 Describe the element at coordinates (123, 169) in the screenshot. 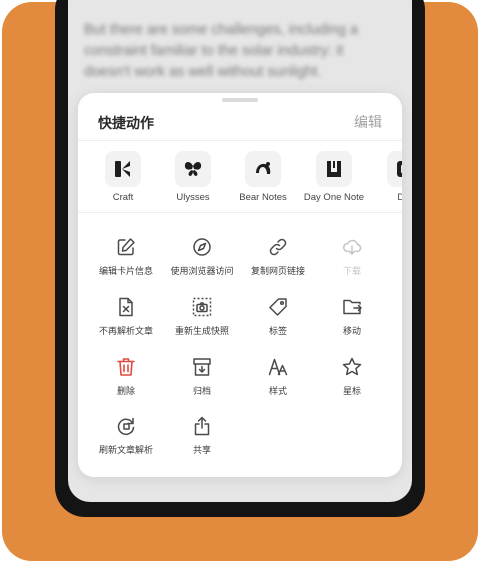

I see `craft-icon` at that location.